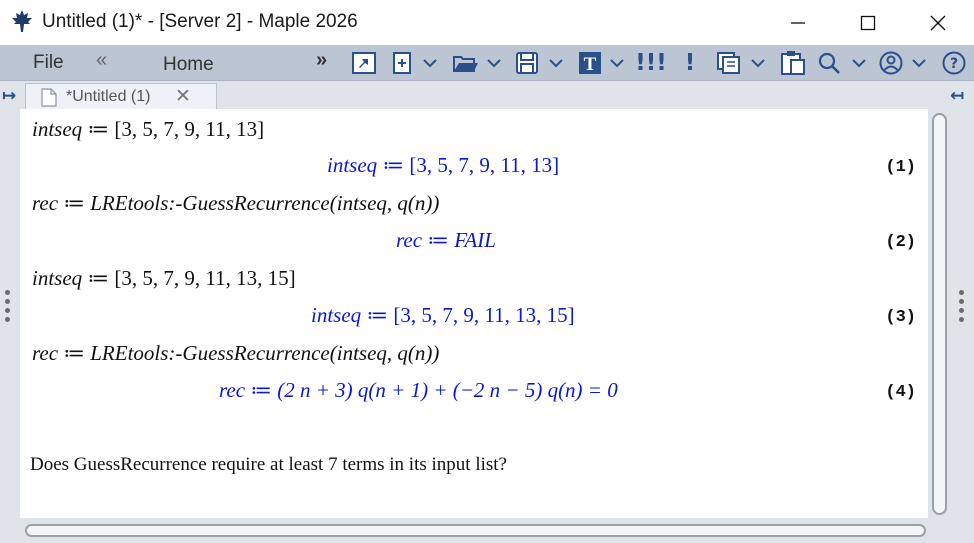  I want to click on file-menu: File, so click(48, 63).